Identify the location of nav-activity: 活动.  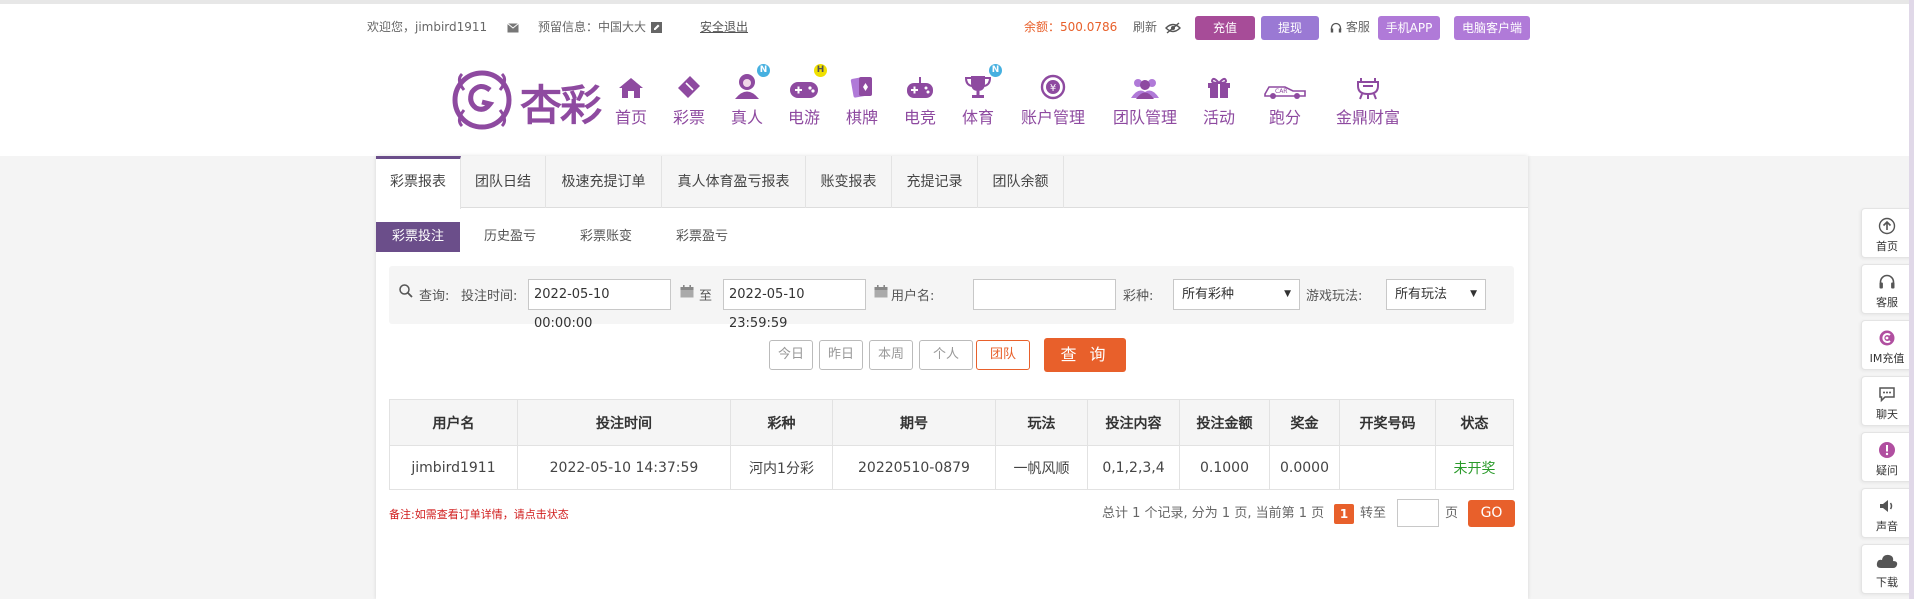
(1219, 101).